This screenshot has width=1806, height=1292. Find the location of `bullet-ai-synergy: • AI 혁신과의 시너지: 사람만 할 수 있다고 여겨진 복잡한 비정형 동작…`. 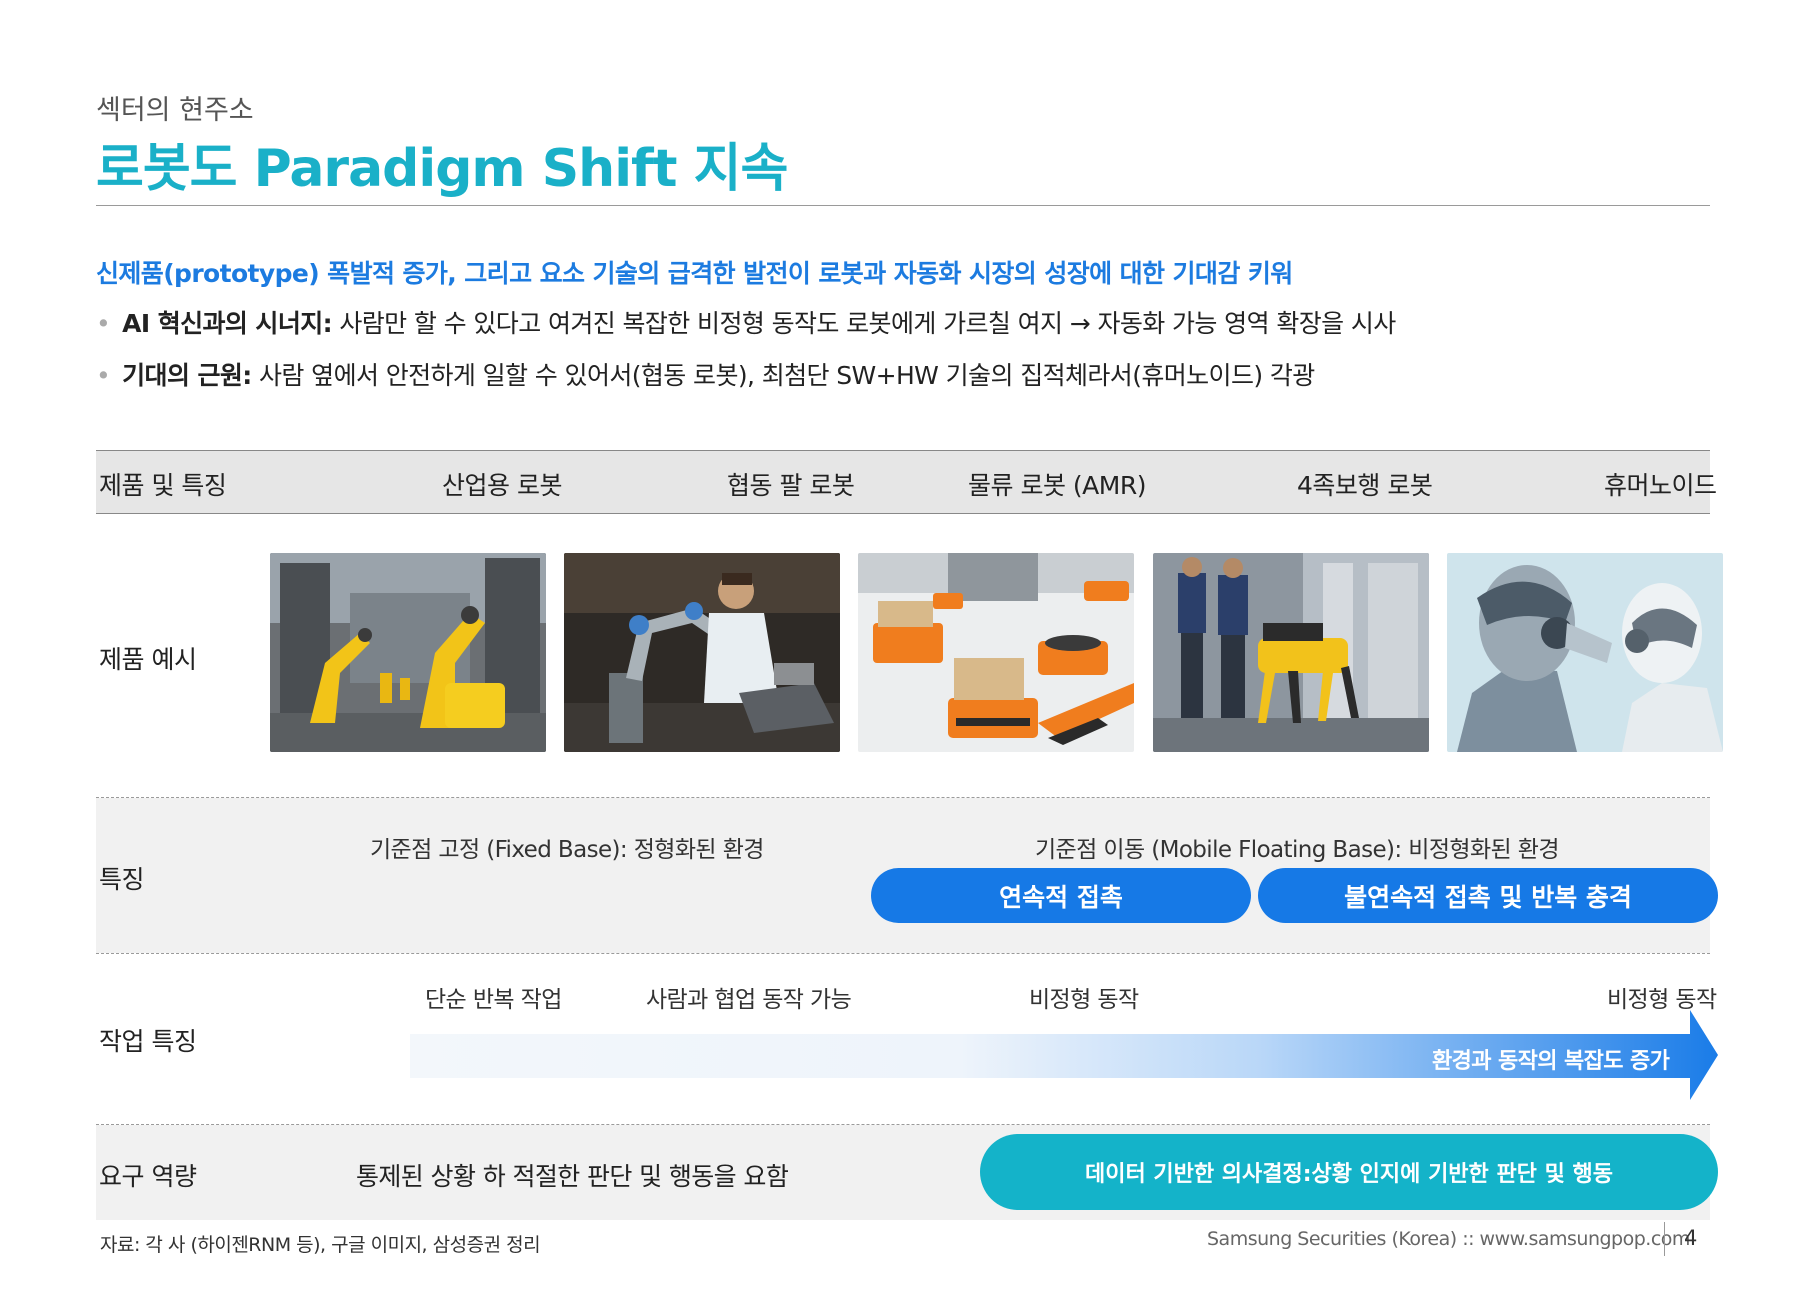

bullet-ai-synergy: • AI 혁신과의 시너지: 사람만 할 수 있다고 여겨진 복잡한 비정형 동작… is located at coordinates (746, 322).